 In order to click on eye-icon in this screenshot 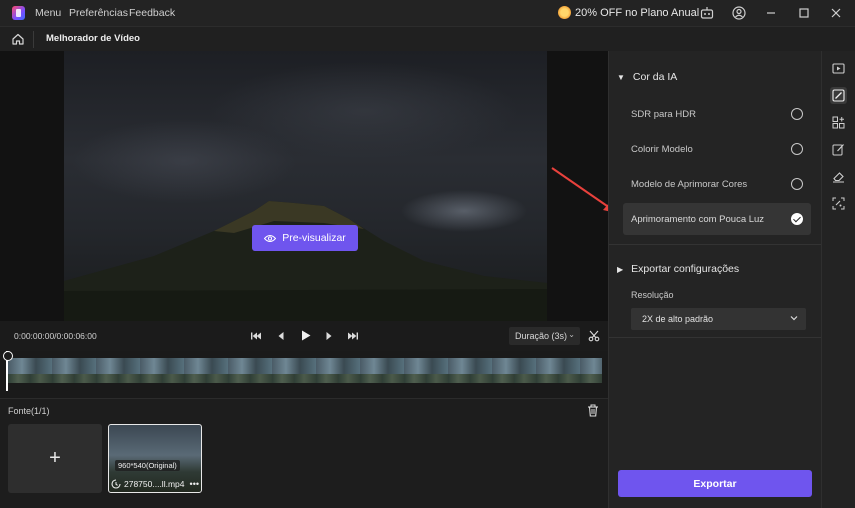, I will do `click(270, 238)`.